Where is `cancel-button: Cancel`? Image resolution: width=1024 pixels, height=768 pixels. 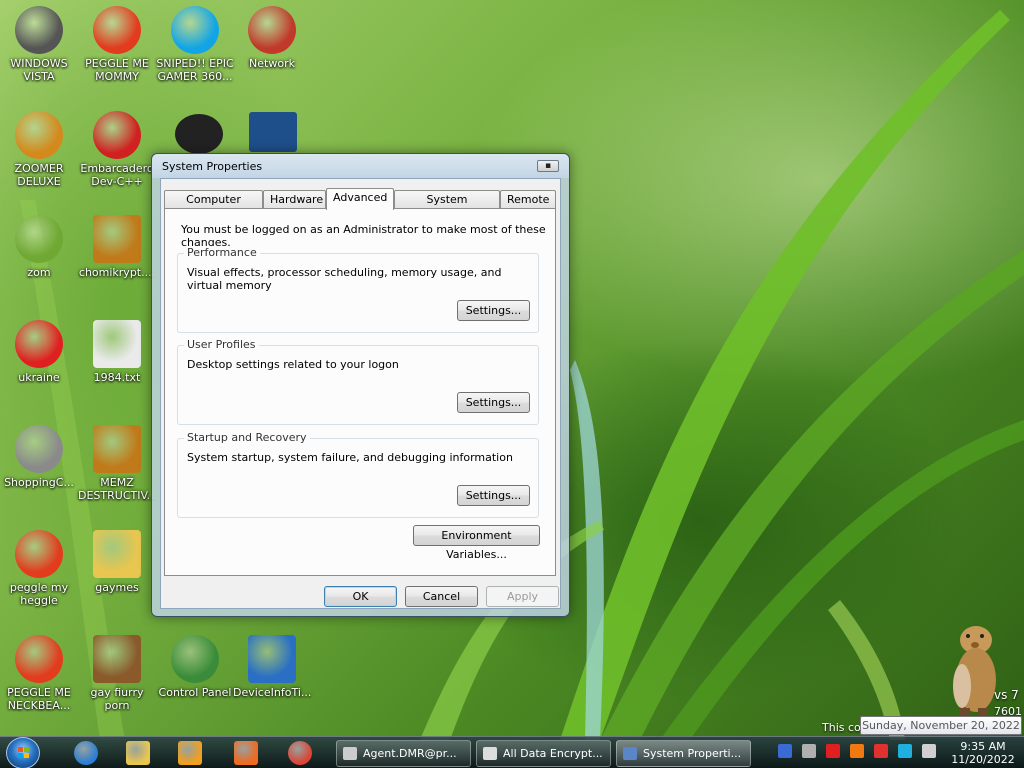 cancel-button: Cancel is located at coordinates (441, 596).